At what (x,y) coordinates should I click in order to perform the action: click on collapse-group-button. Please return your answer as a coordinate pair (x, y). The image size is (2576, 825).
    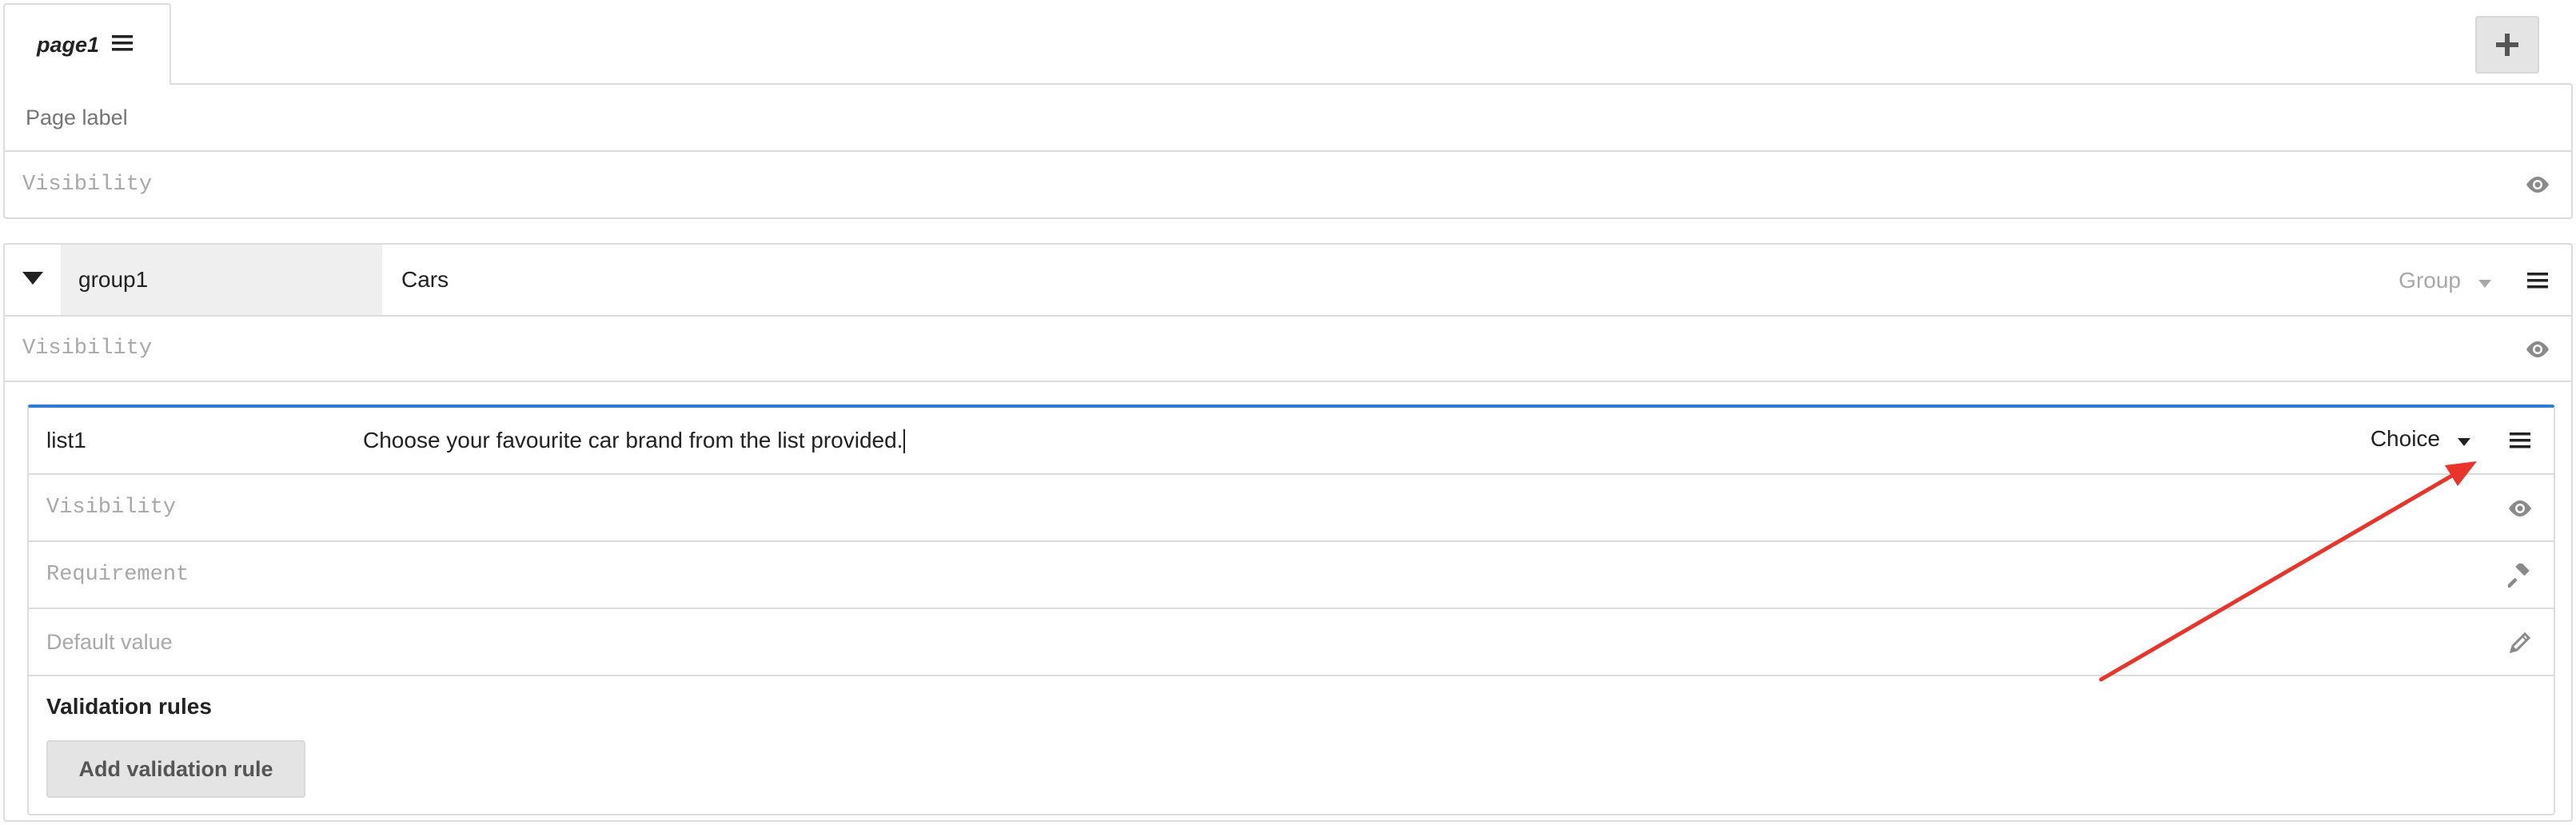
    Looking at the image, I should click on (33, 280).